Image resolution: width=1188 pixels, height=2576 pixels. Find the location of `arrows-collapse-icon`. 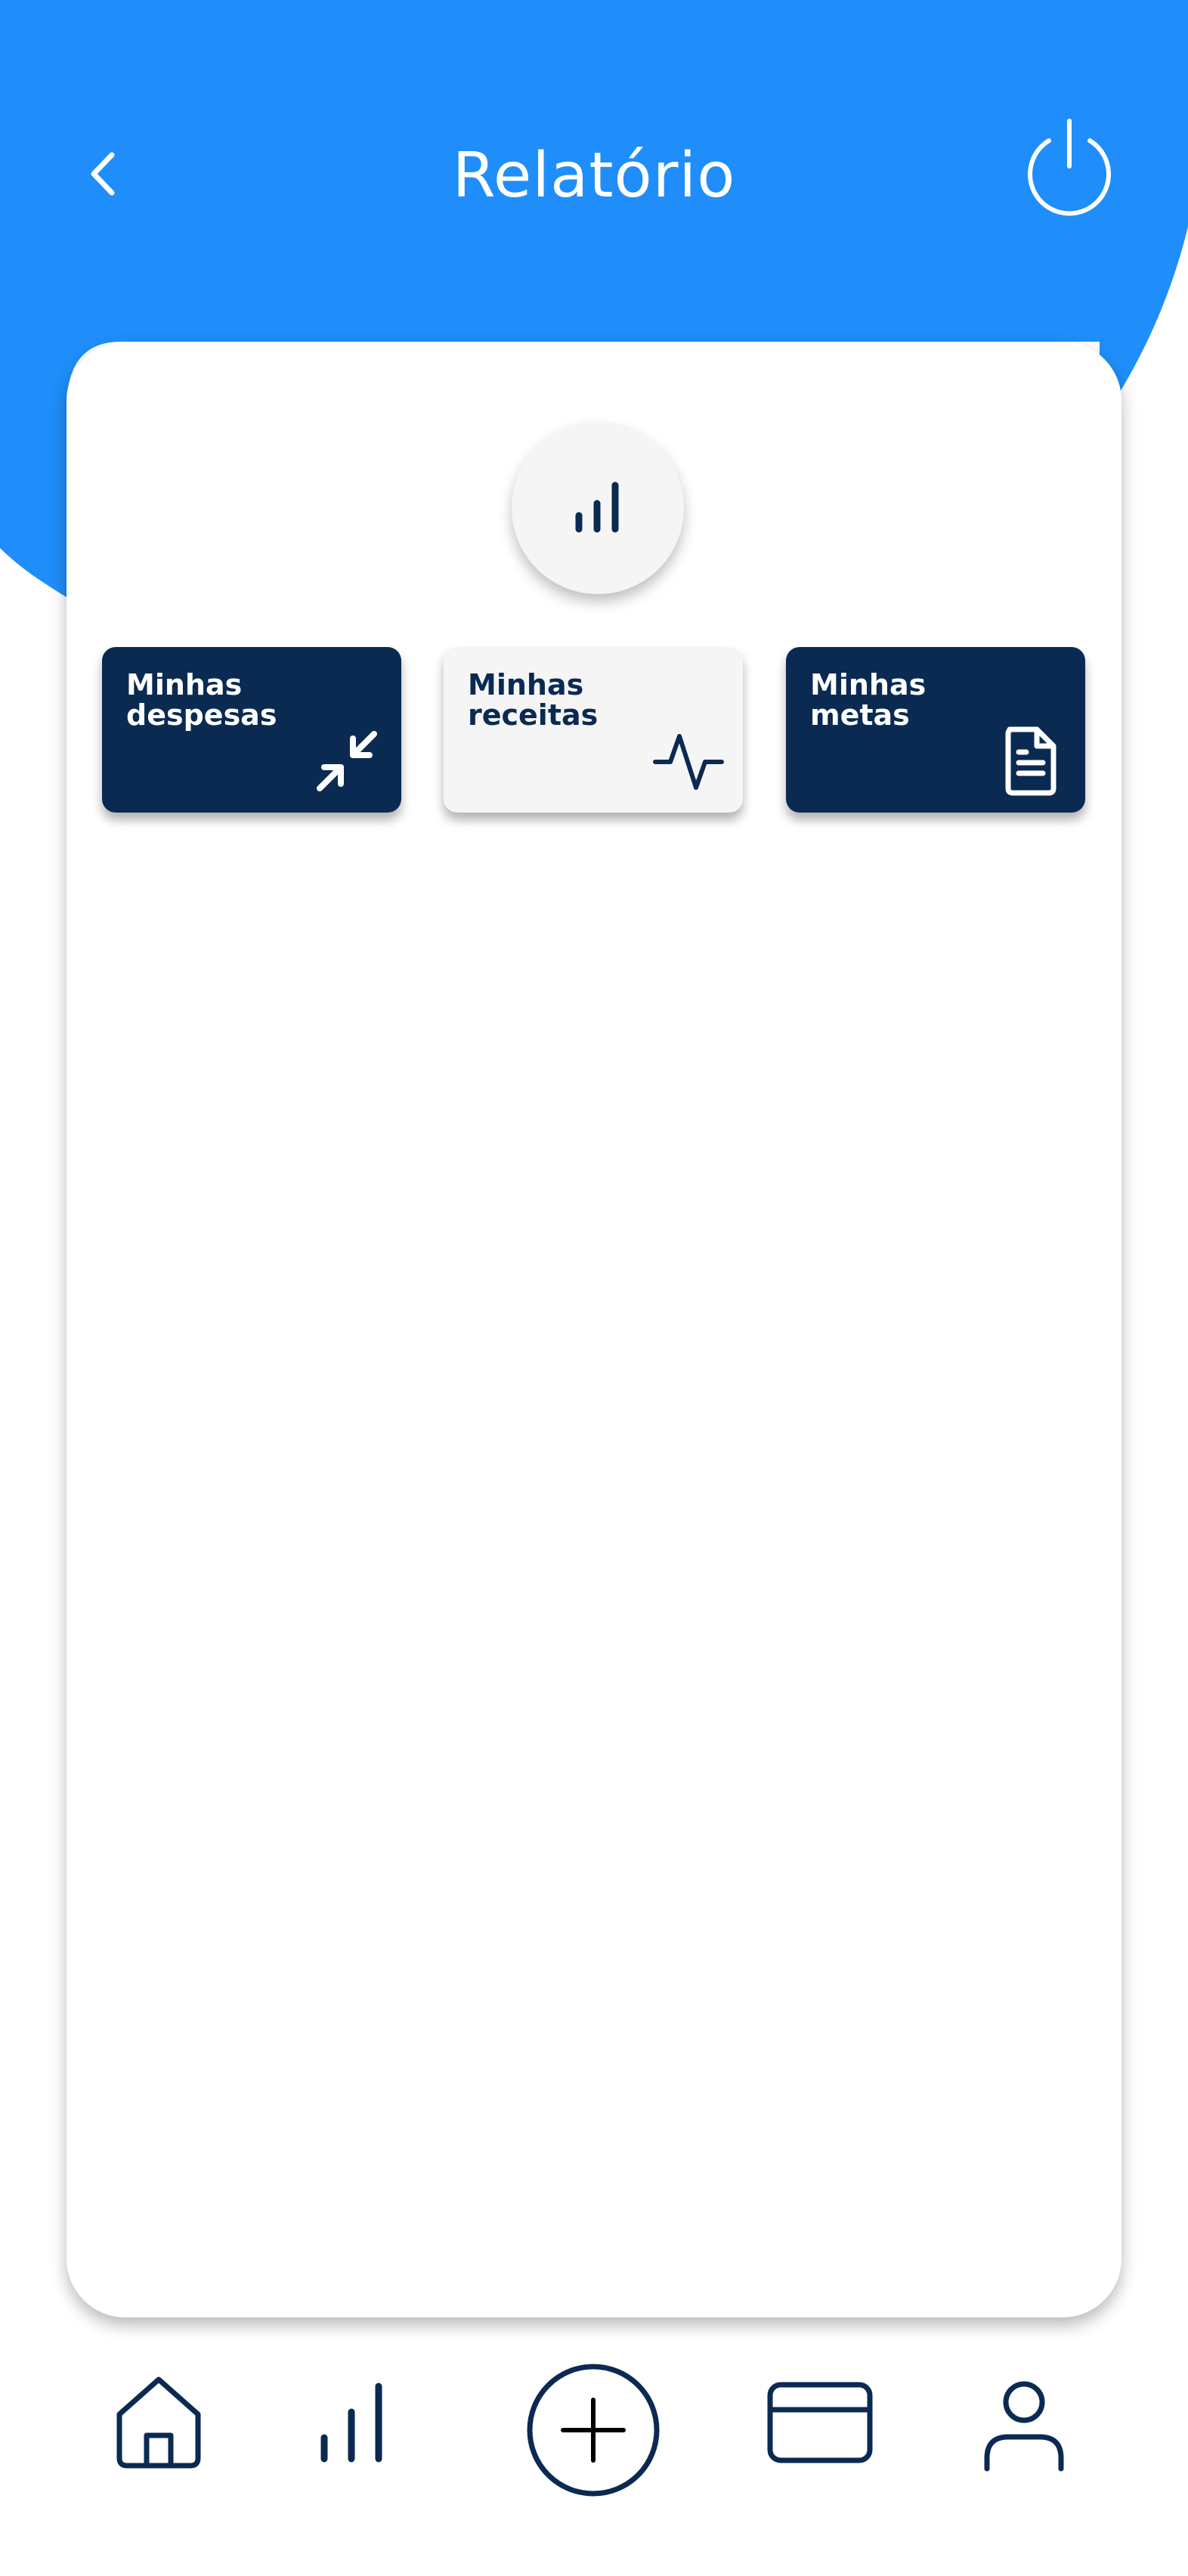

arrows-collapse-icon is located at coordinates (347, 761).